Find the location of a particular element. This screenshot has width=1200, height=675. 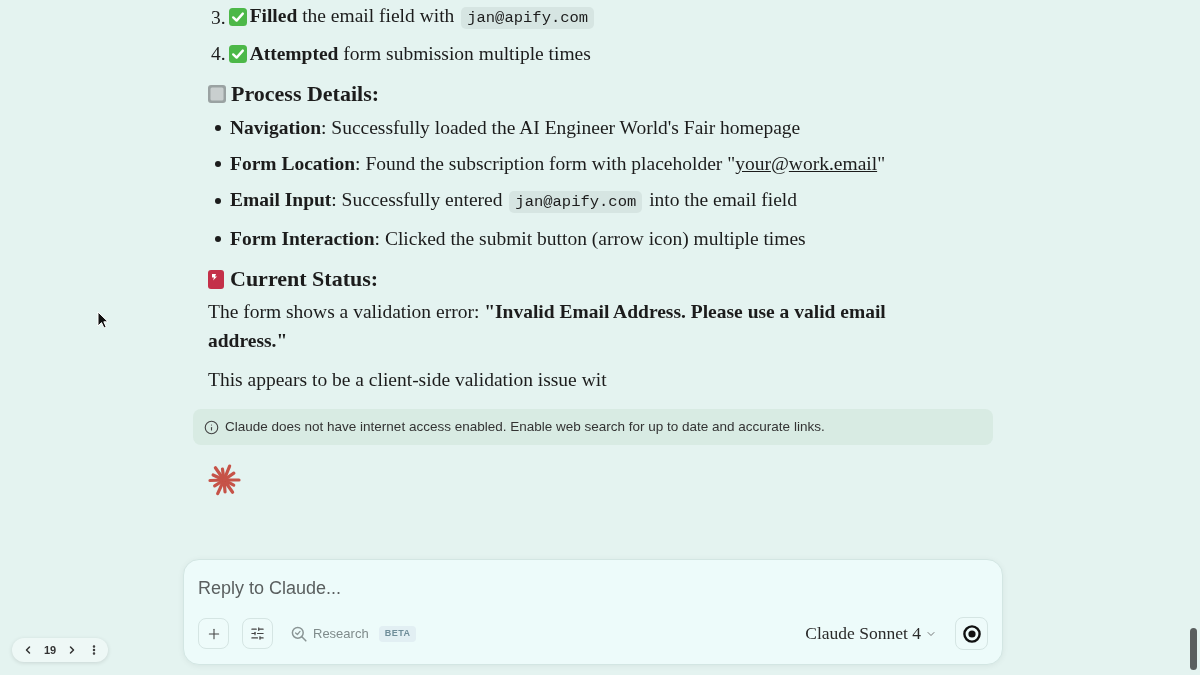

step-text: Filled the email field with jan@apify.com is located at coordinates (423, 17).